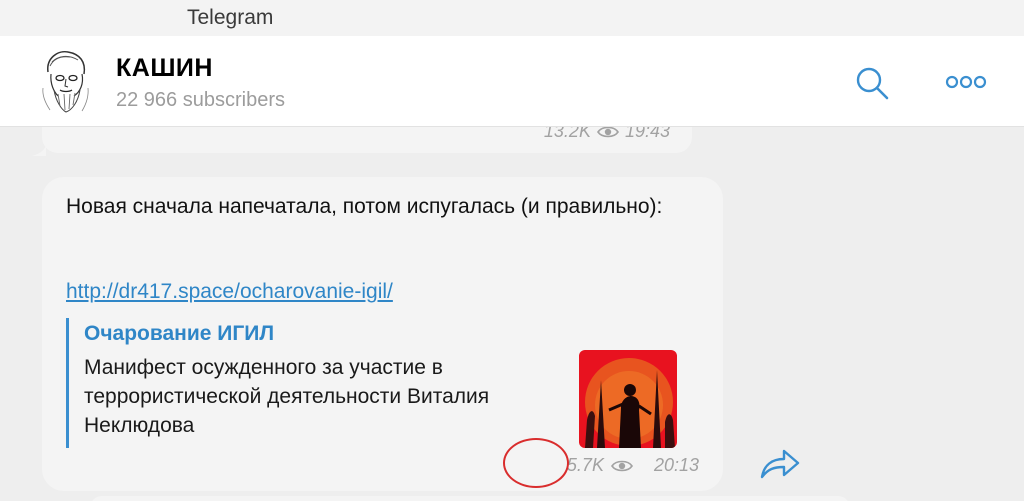 The height and width of the screenshot is (501, 1024). I want to click on message-time: 20:13, so click(676, 465).